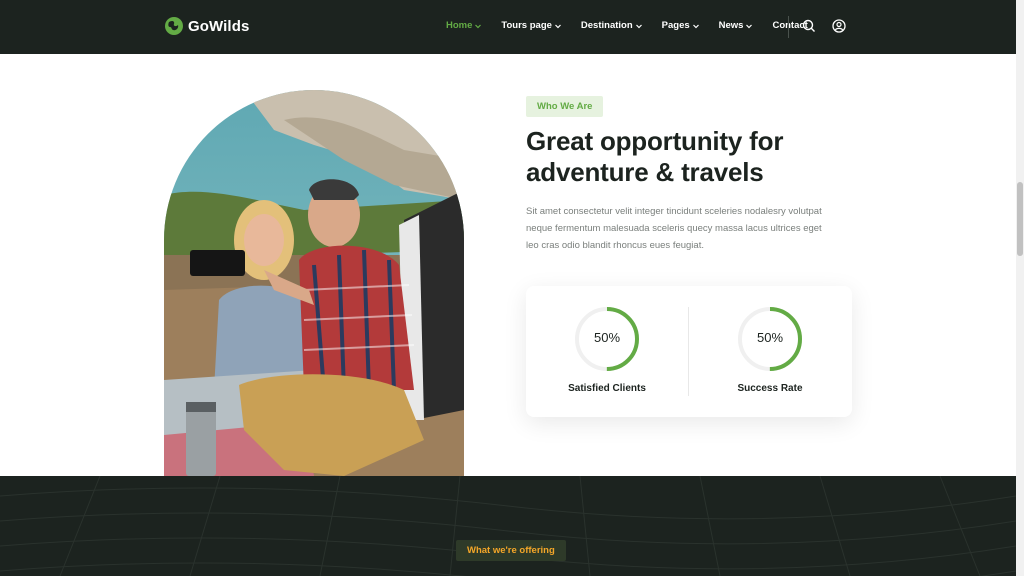 This screenshot has width=1024, height=576. I want to click on nav-item-destination: Destination, so click(612, 25).